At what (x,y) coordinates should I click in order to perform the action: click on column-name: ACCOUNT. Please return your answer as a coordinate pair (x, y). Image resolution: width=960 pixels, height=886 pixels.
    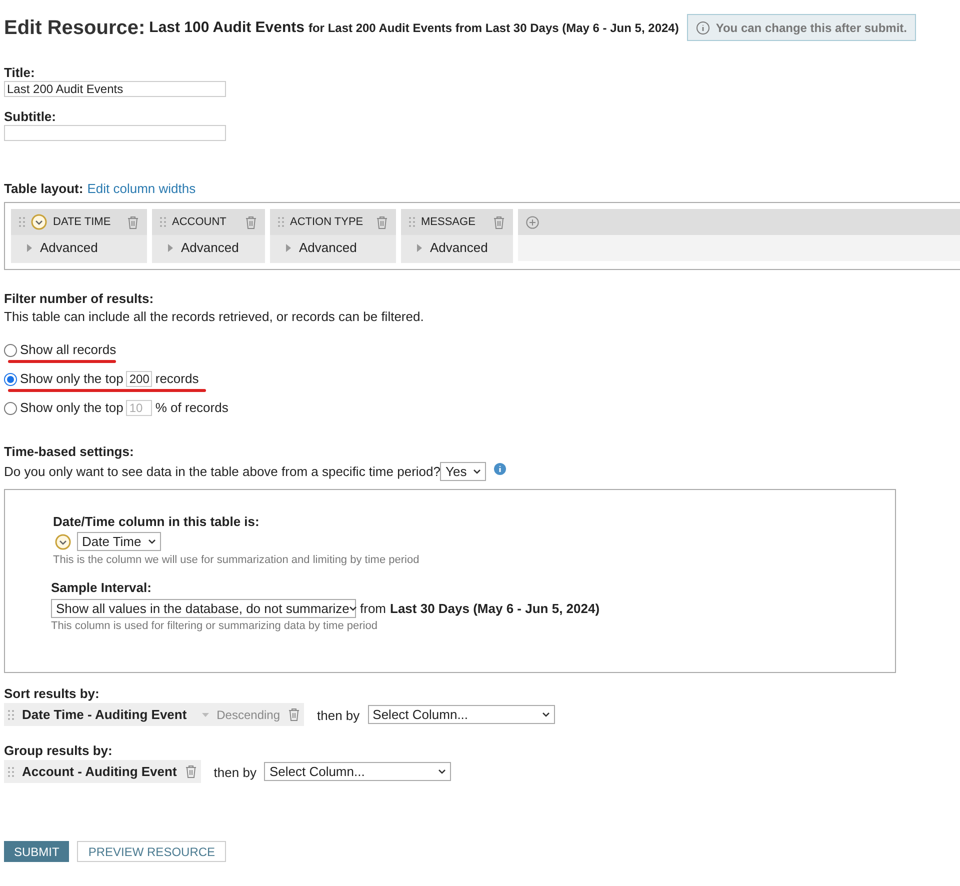
    Looking at the image, I should click on (199, 222).